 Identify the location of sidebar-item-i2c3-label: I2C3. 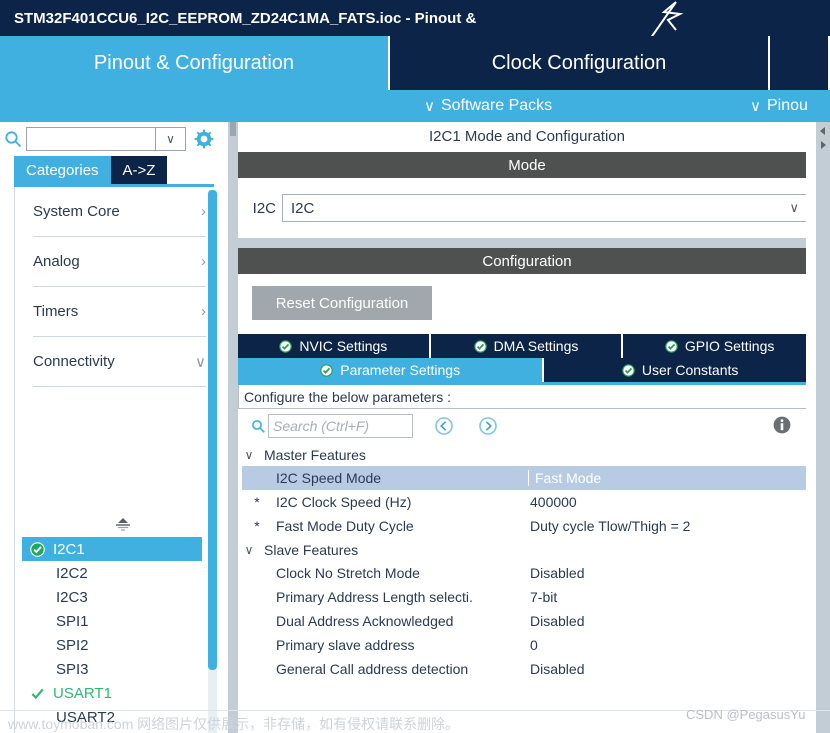
(72, 597).